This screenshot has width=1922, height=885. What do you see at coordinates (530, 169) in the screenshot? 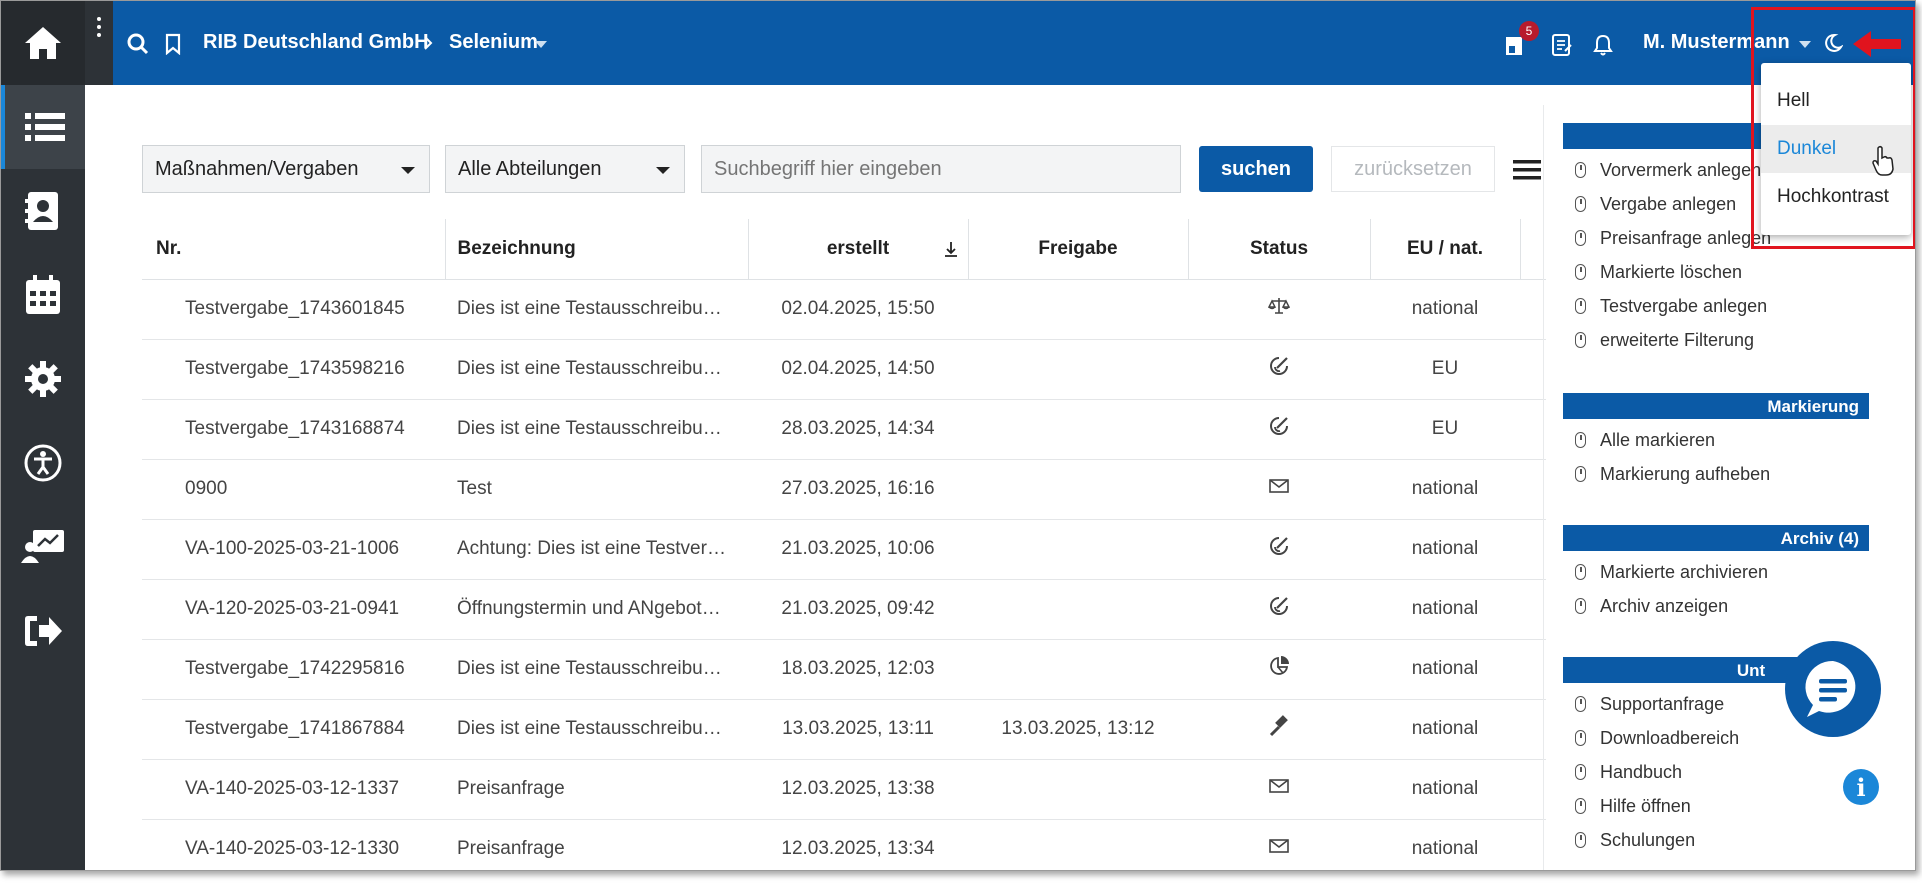
I see `department-select-value: Alle Abteilungen` at bounding box center [530, 169].